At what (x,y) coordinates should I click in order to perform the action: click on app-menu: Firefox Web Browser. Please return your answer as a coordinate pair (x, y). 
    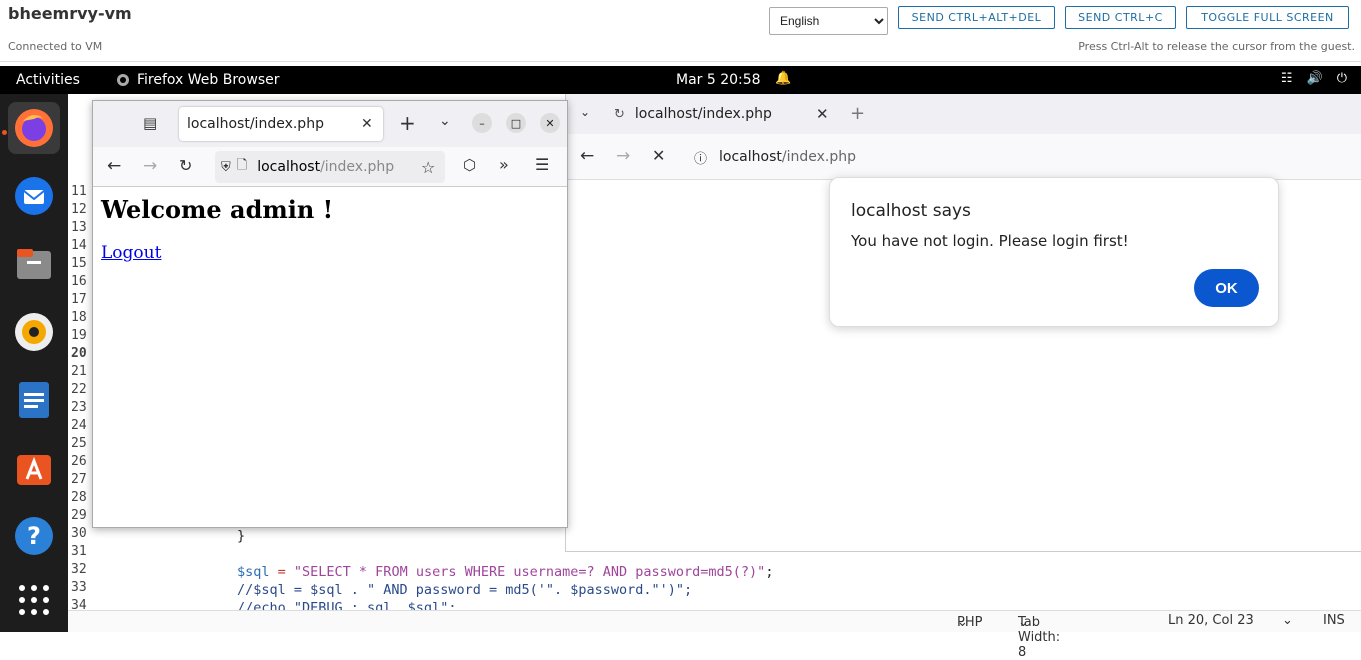
    Looking at the image, I should click on (198, 80).